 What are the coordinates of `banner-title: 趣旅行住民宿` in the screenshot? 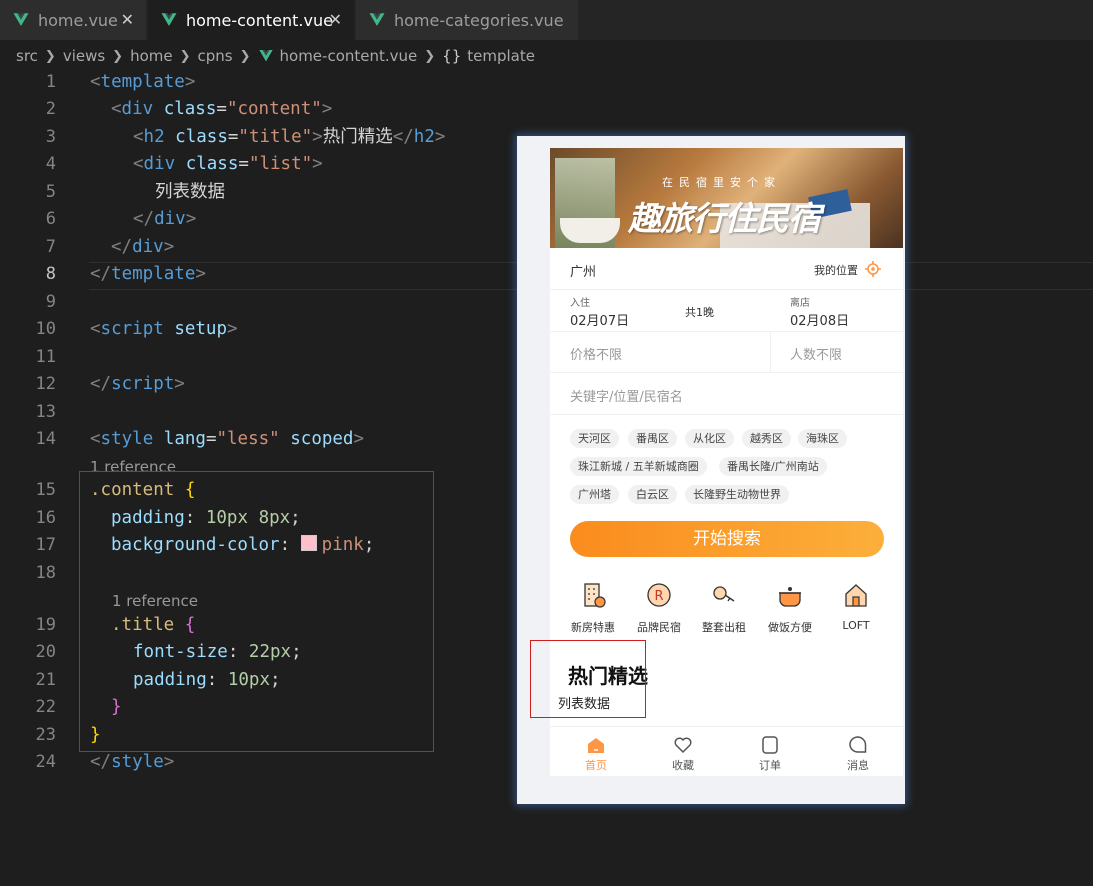 It's located at (724, 218).